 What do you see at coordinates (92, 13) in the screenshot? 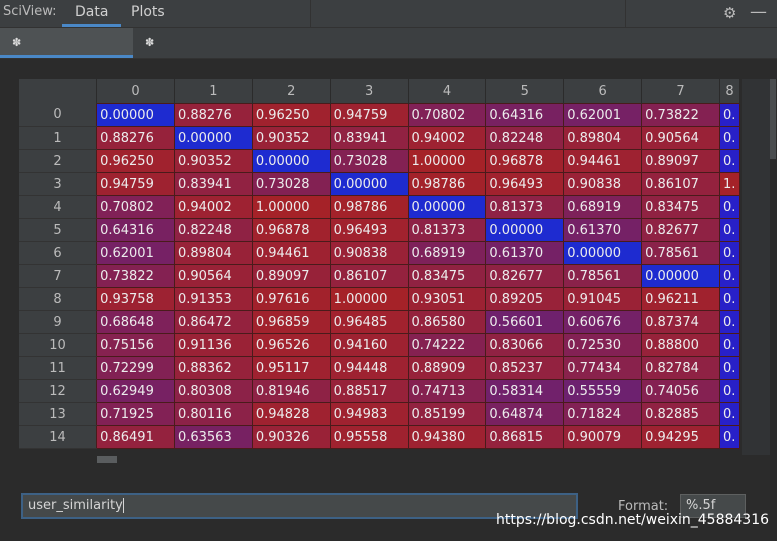
I see `tab-data: Data` at bounding box center [92, 13].